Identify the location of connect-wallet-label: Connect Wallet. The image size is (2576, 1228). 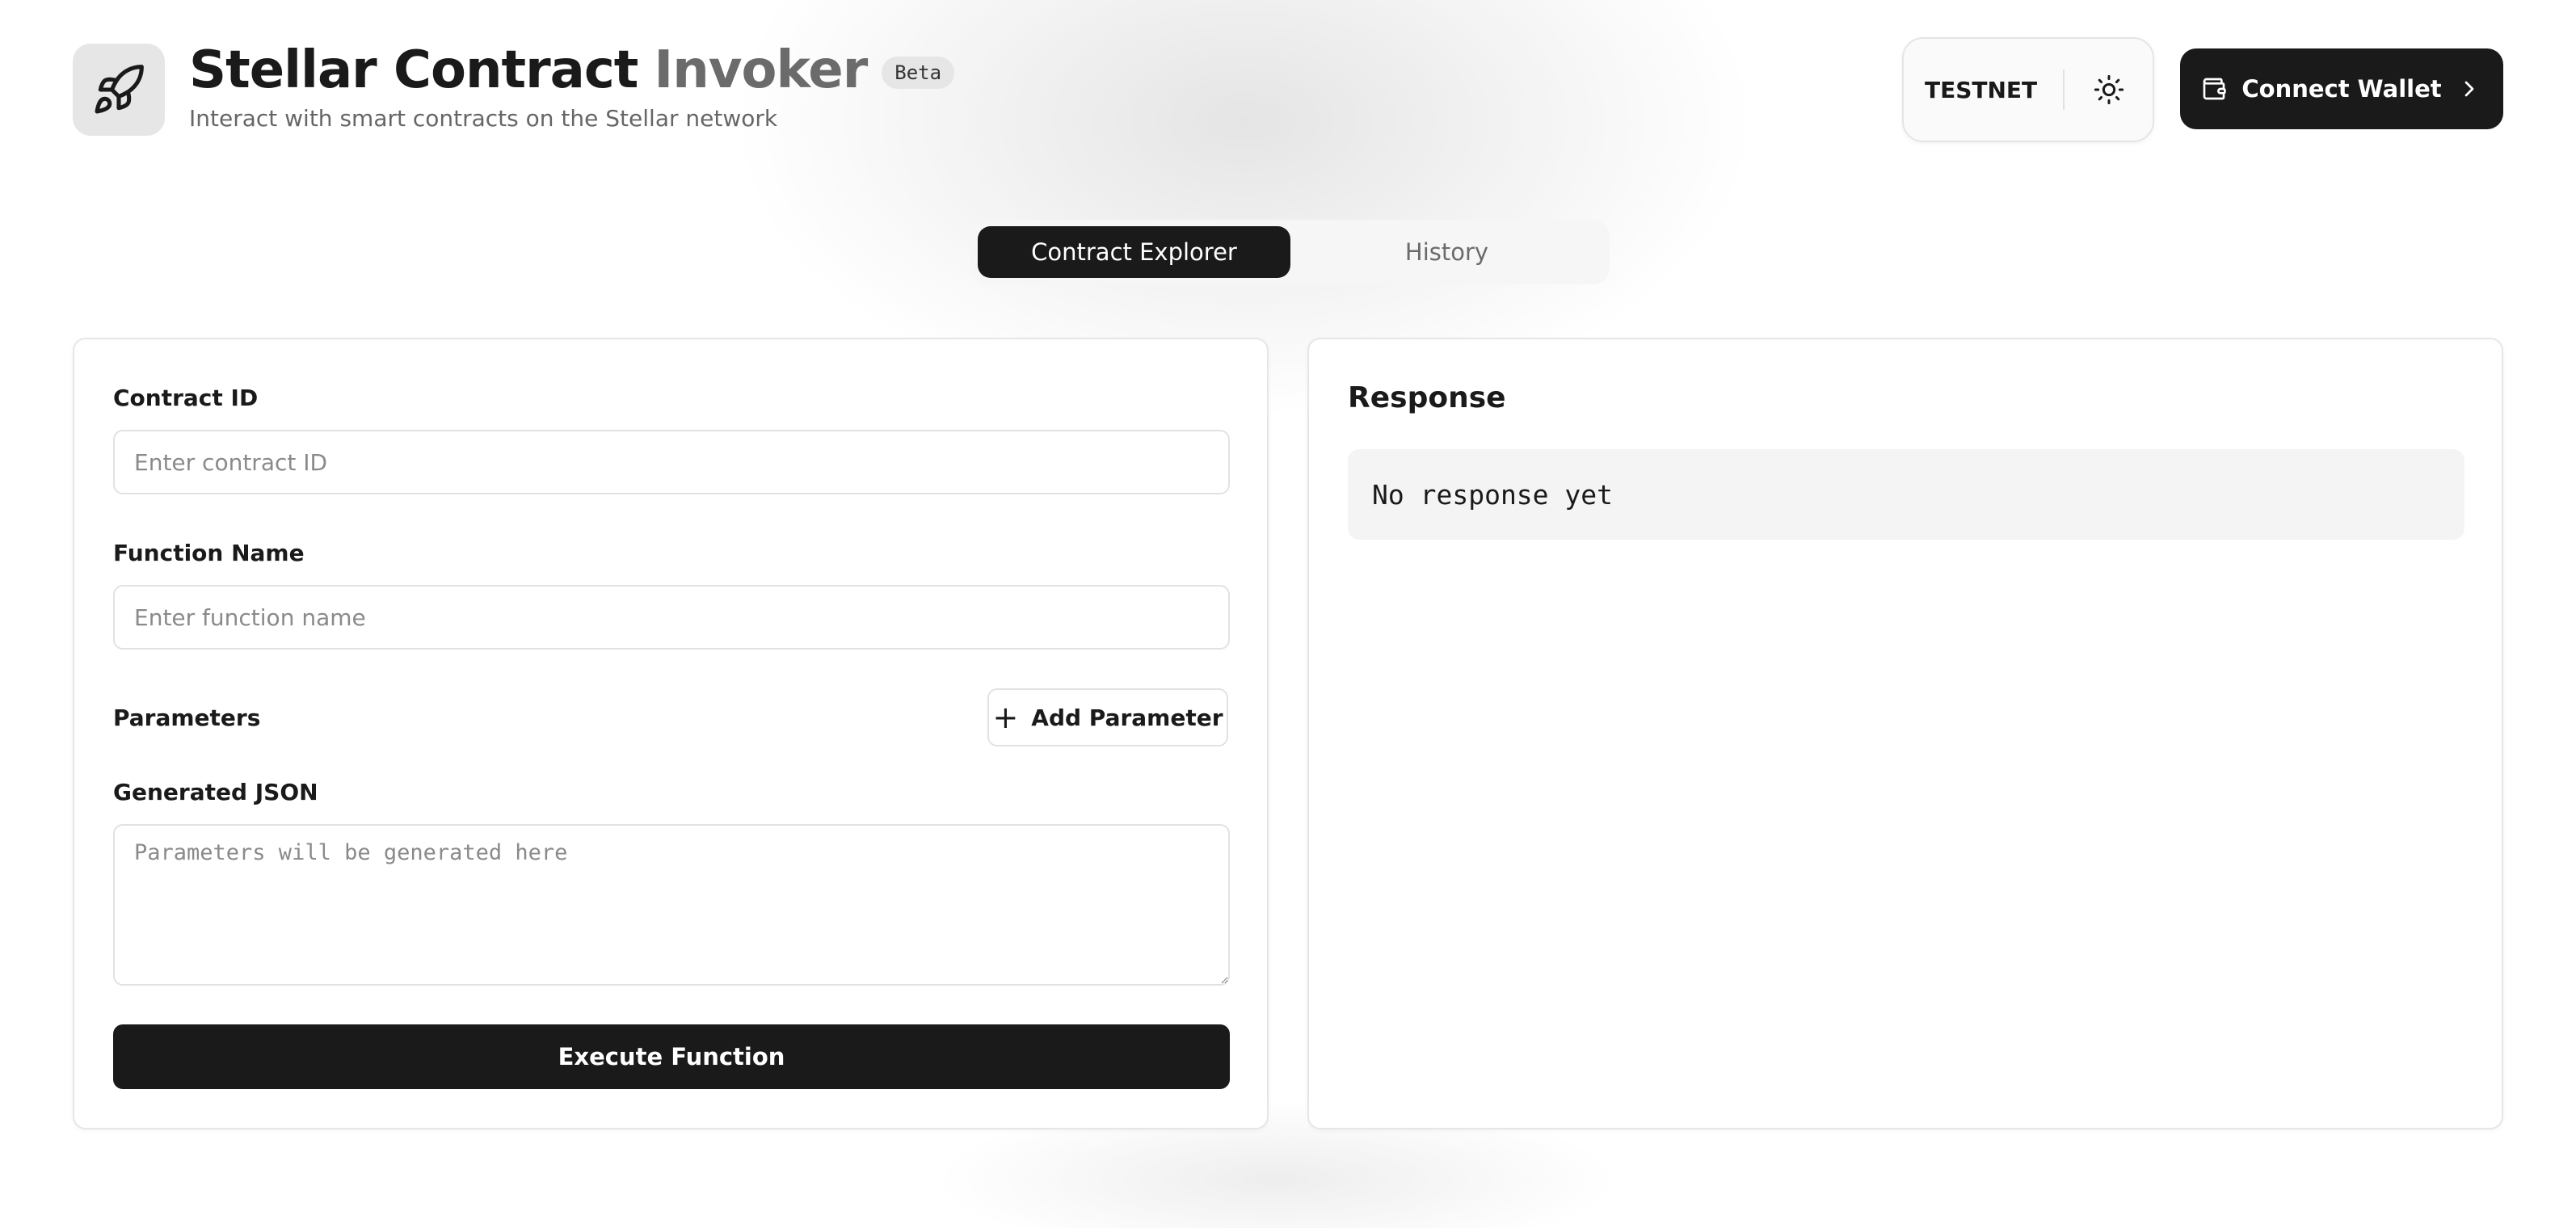
(2341, 89).